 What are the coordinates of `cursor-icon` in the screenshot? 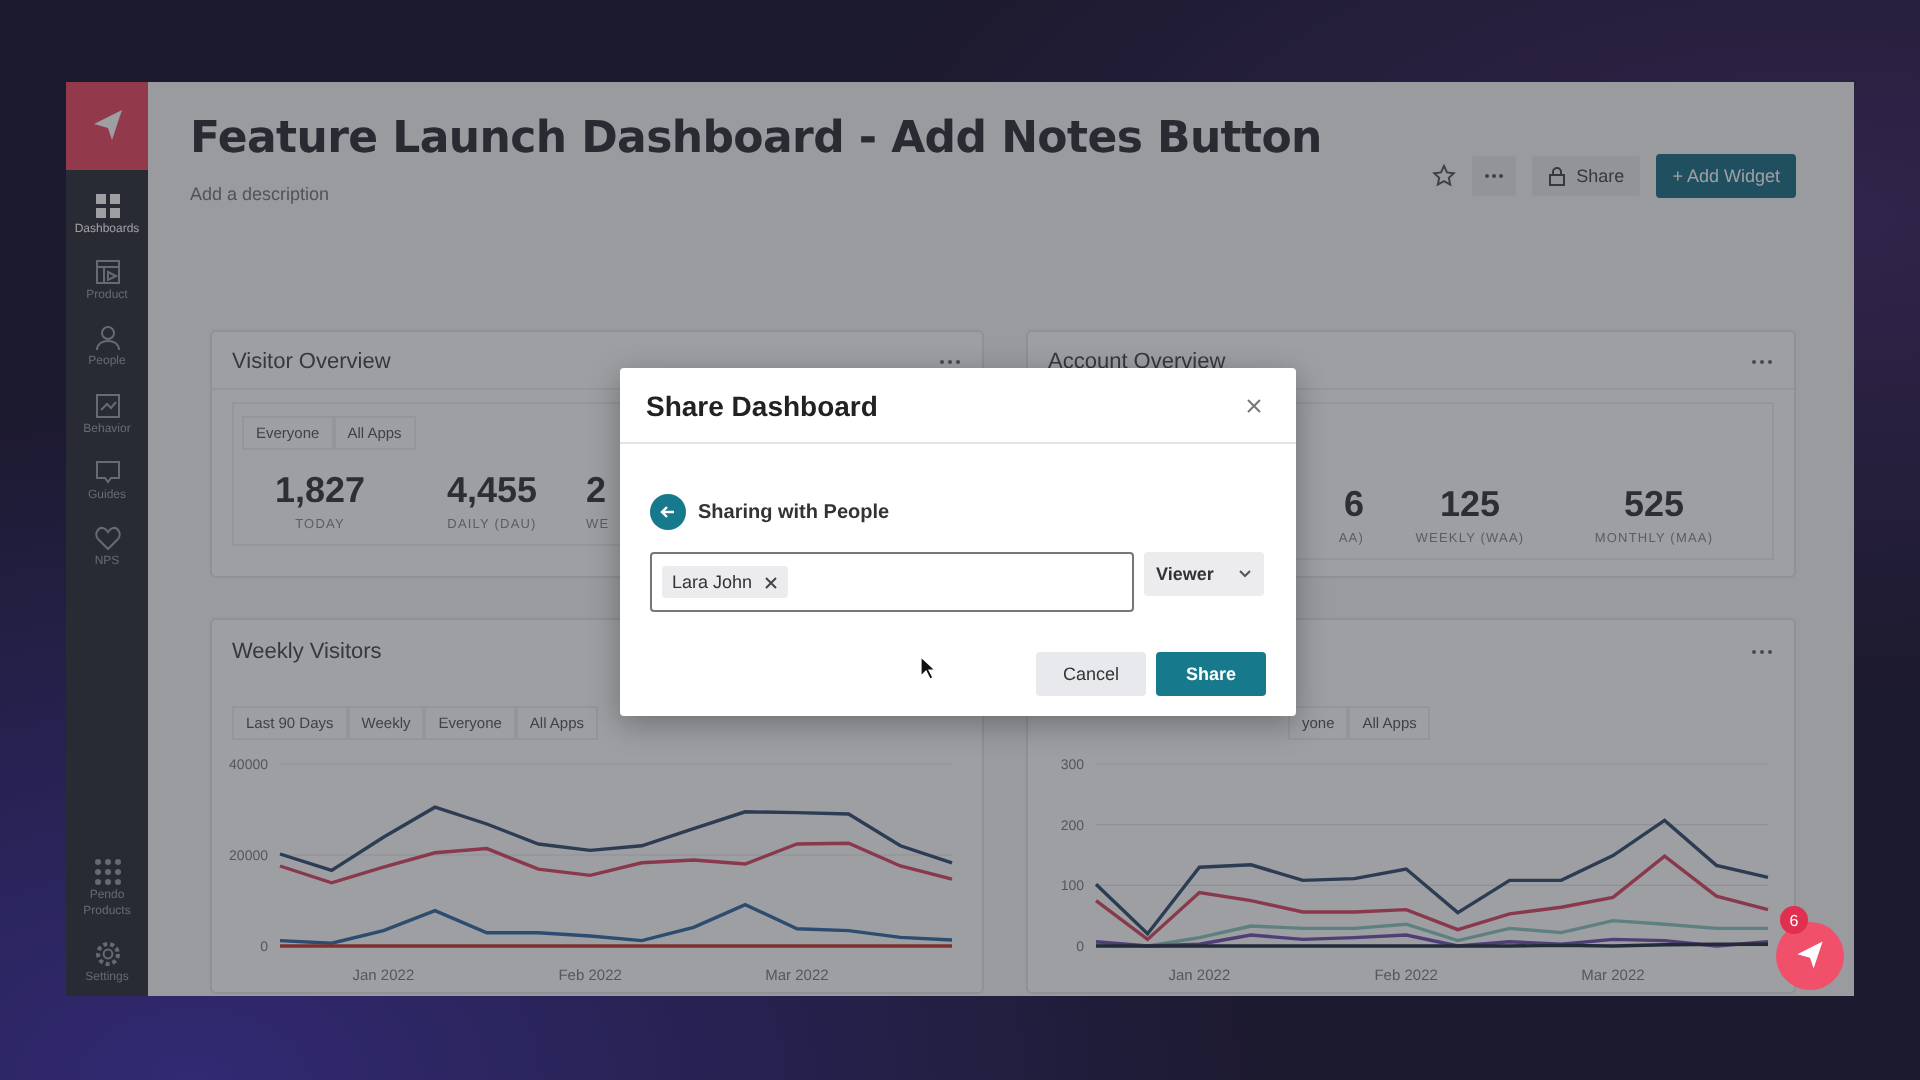 It's located at (928, 668).